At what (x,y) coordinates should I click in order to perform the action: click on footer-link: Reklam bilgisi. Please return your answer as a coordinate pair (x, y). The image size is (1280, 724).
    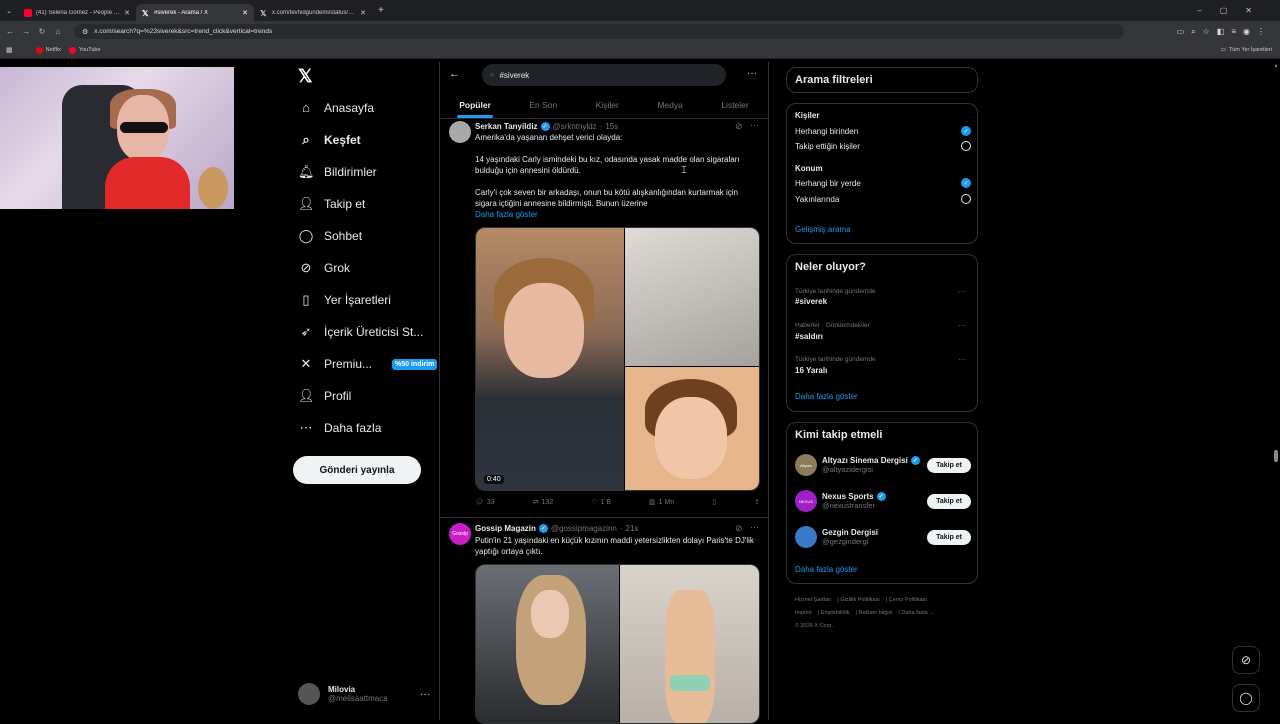
    Looking at the image, I should click on (875, 613).